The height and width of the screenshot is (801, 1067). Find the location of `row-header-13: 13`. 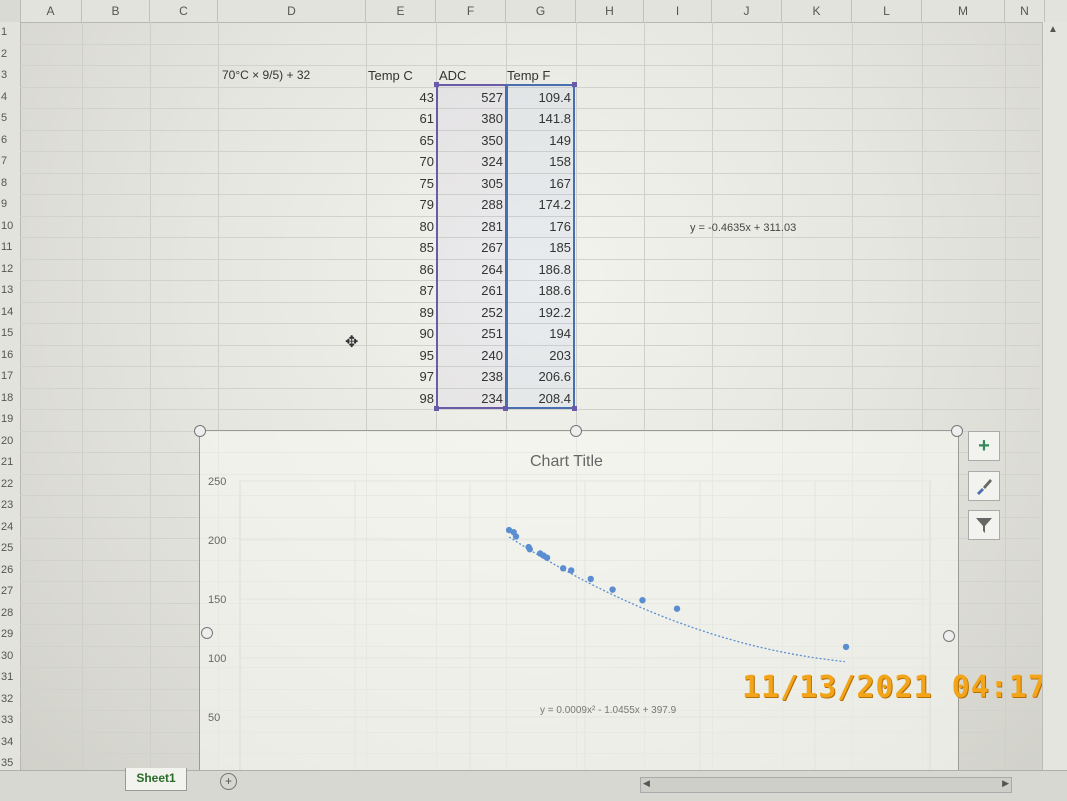

row-header-13: 13 is located at coordinates (10, 290).